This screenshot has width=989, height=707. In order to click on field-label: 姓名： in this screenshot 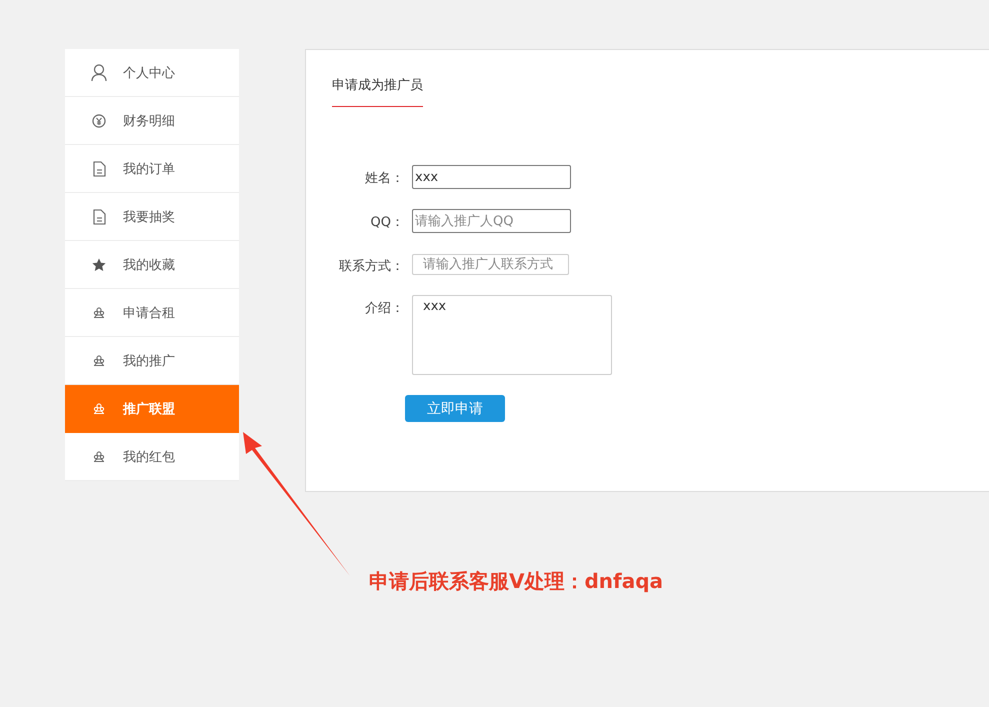, I will do `click(384, 178)`.